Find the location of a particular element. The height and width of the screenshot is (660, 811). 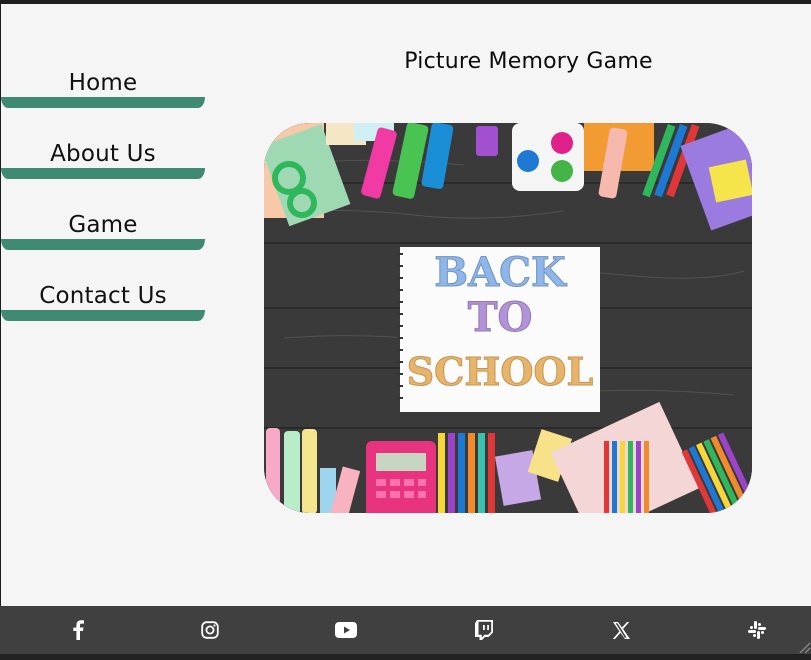

nav-label: About Us is located at coordinates (103, 154).